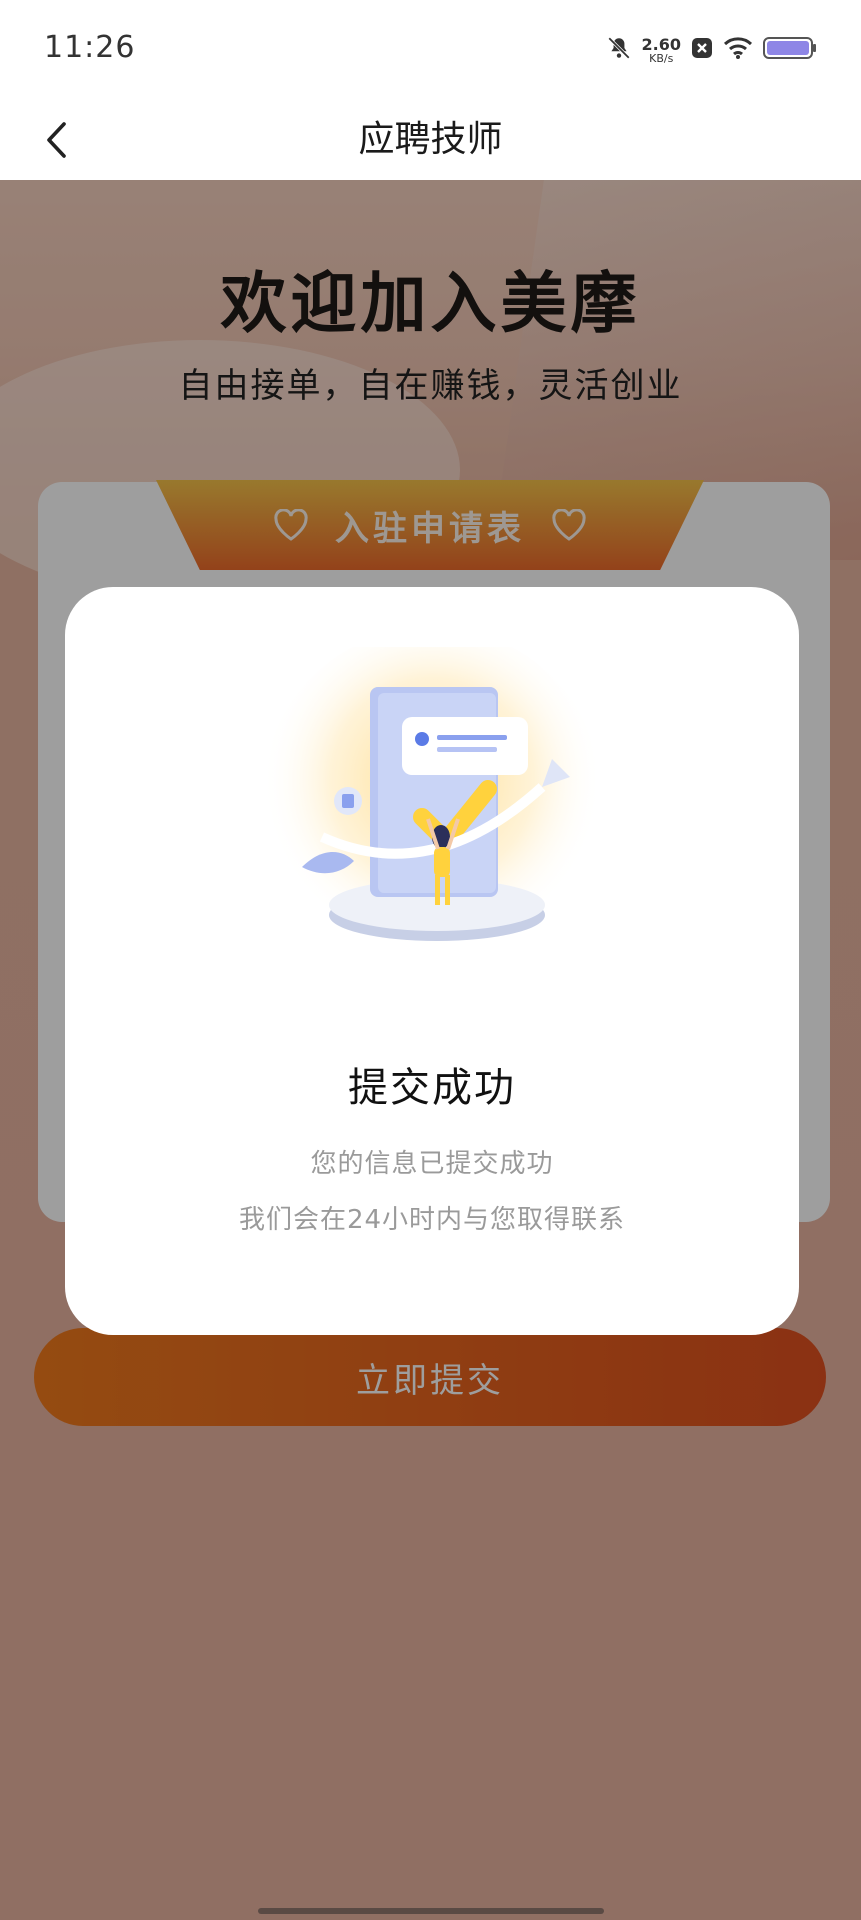  I want to click on bell-muted-icon, so click(619, 50).